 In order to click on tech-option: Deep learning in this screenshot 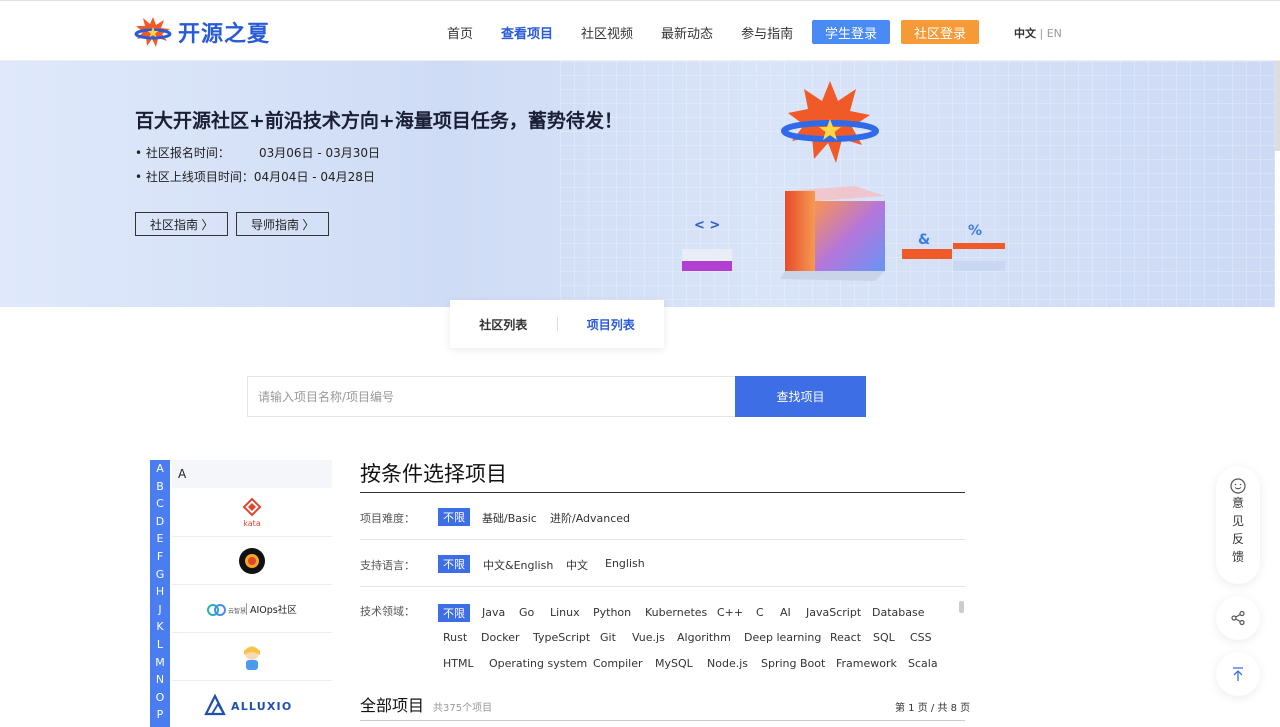, I will do `click(782, 637)`.